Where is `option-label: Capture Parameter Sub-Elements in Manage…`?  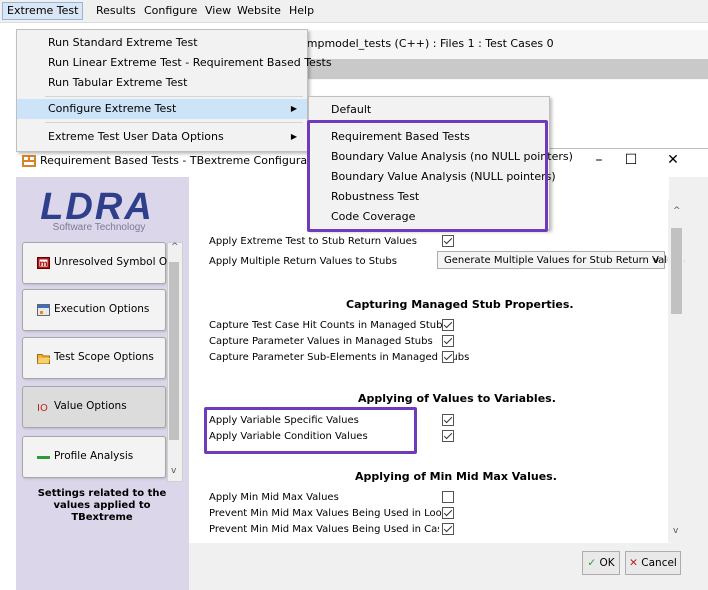
option-label: Capture Parameter Sub-Elements in Manage… is located at coordinates (339, 357).